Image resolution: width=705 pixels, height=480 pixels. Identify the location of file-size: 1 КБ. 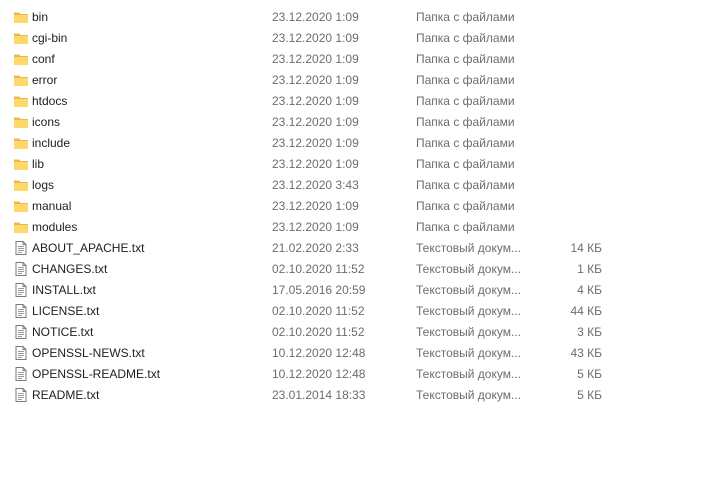
(589, 269).